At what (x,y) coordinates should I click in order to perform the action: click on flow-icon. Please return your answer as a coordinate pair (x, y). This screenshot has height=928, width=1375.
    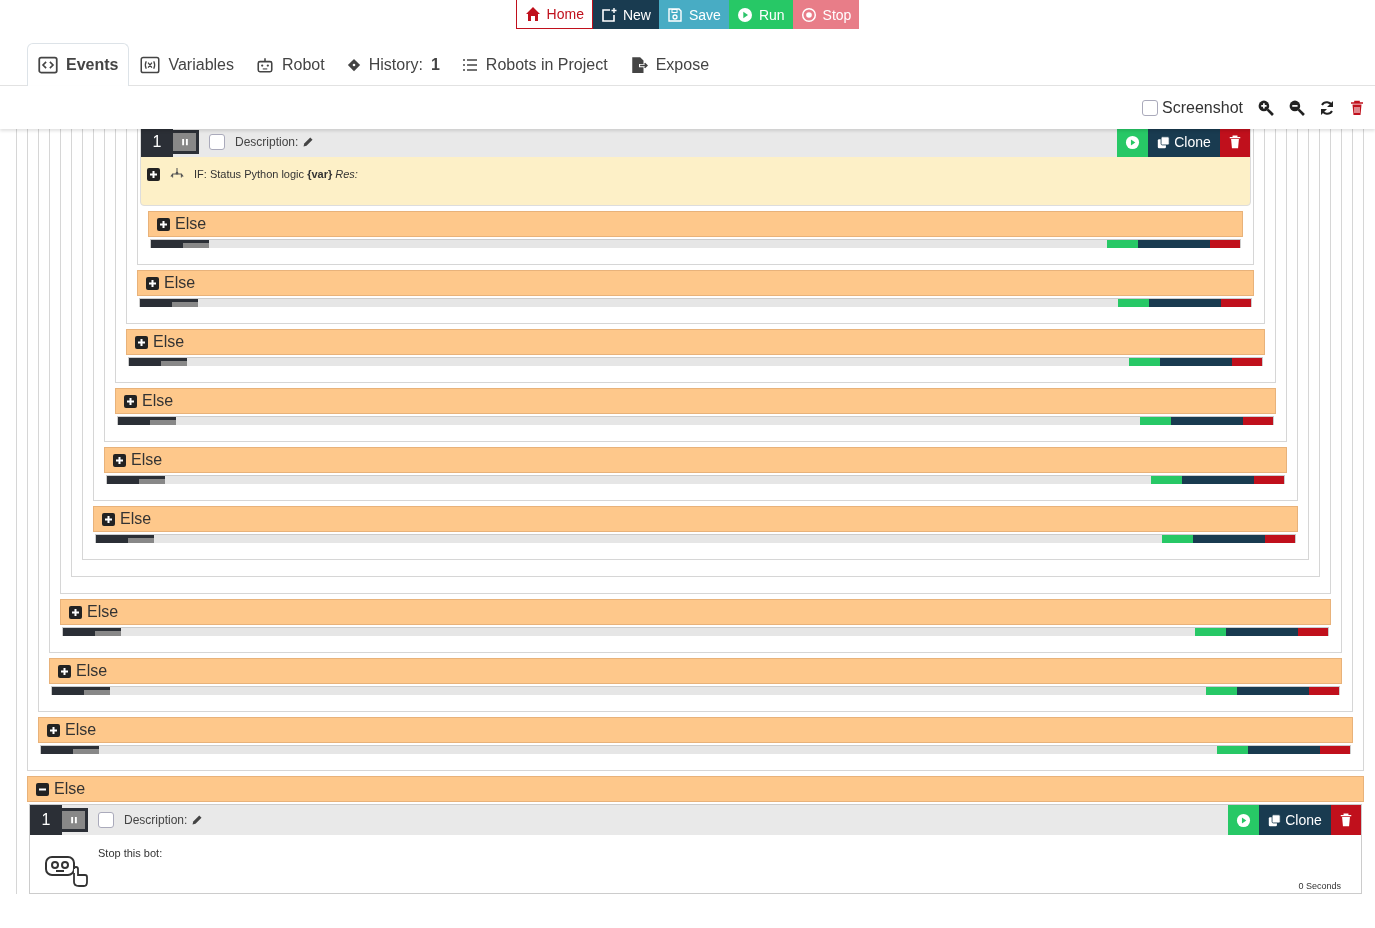
    Looking at the image, I should click on (177, 174).